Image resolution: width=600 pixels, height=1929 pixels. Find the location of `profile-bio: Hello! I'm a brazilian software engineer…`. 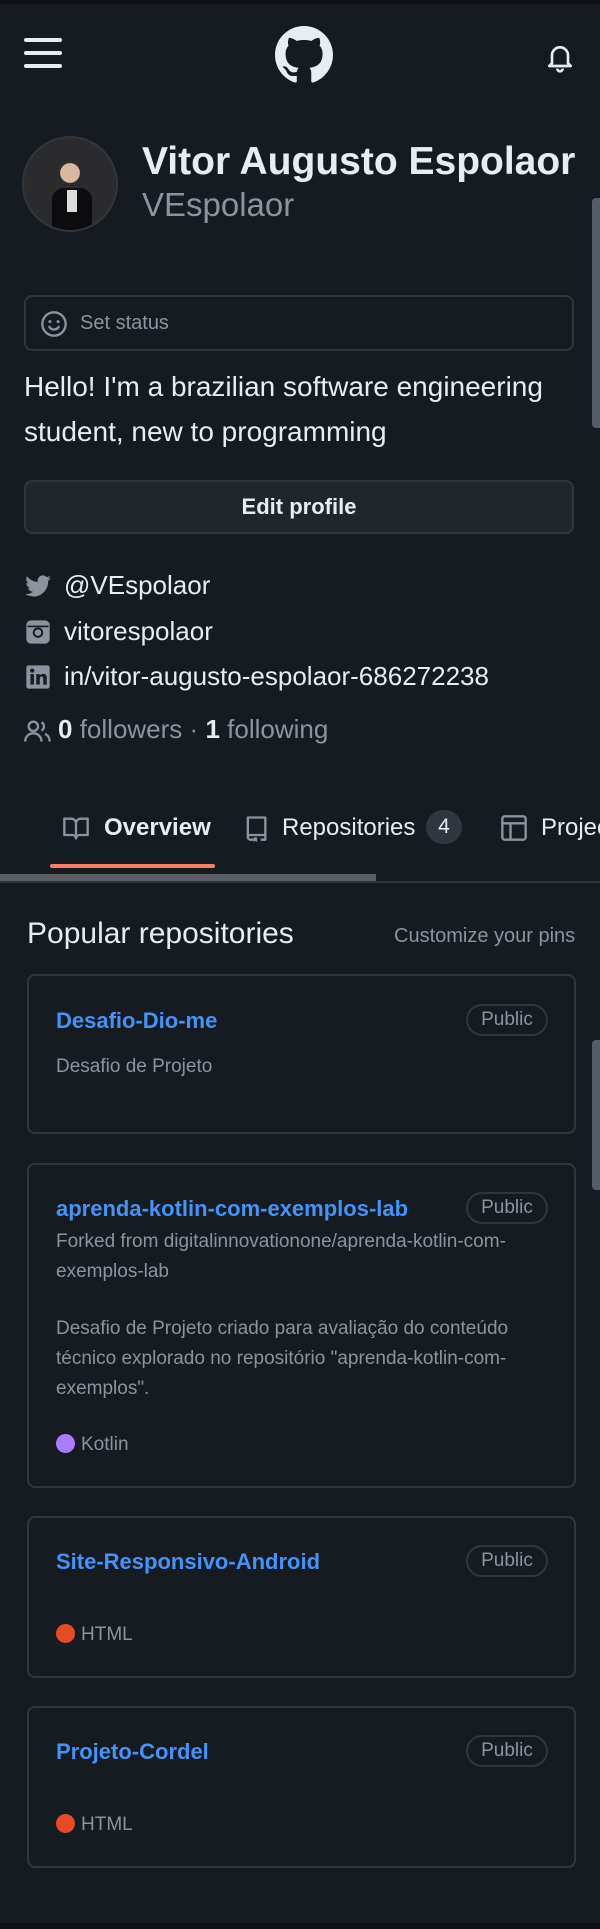

profile-bio: Hello! I'm a brazilian software engineer… is located at coordinates (283, 409).